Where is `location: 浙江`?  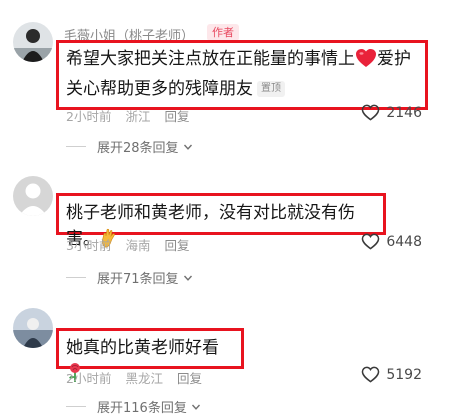 location: 浙江 is located at coordinates (138, 116).